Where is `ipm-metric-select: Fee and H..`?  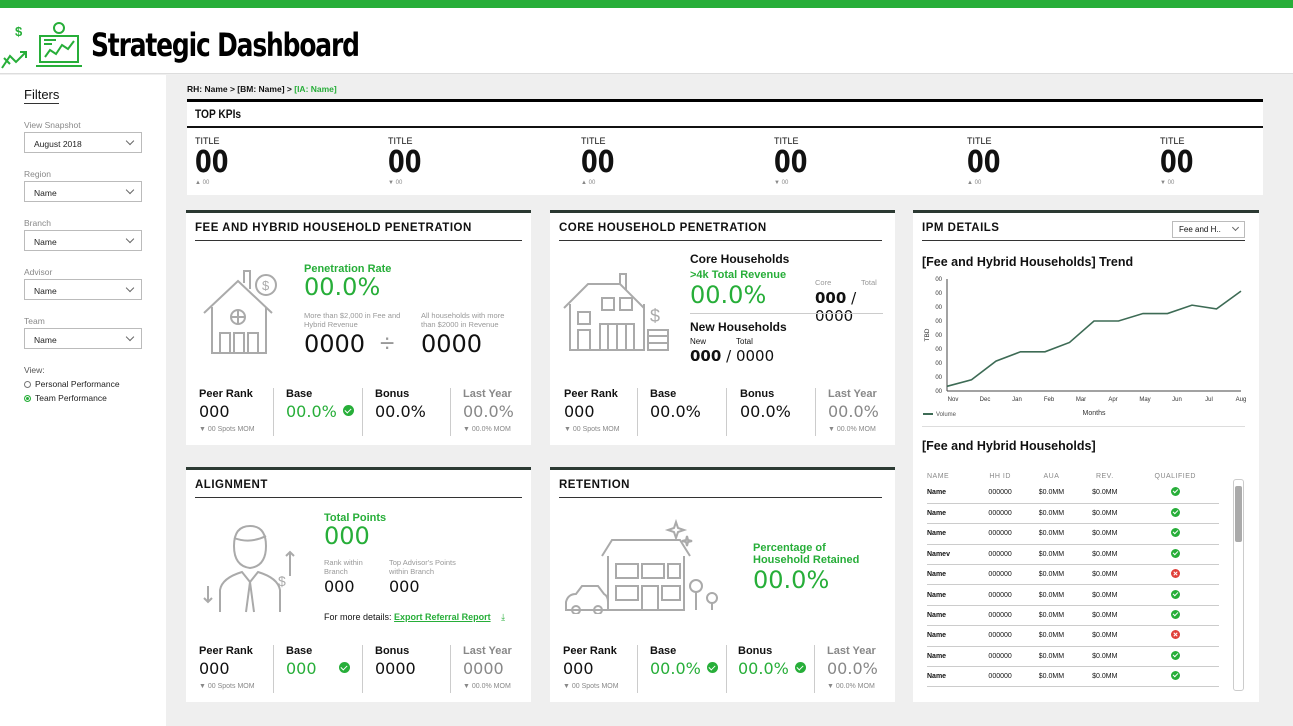
ipm-metric-select: Fee and H.. is located at coordinates (1208, 229).